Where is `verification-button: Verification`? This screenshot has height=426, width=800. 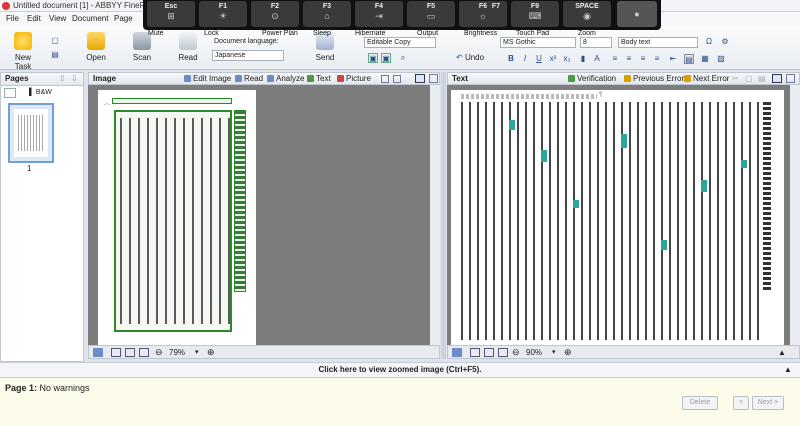
verification-button: Verification is located at coordinates (592, 78).